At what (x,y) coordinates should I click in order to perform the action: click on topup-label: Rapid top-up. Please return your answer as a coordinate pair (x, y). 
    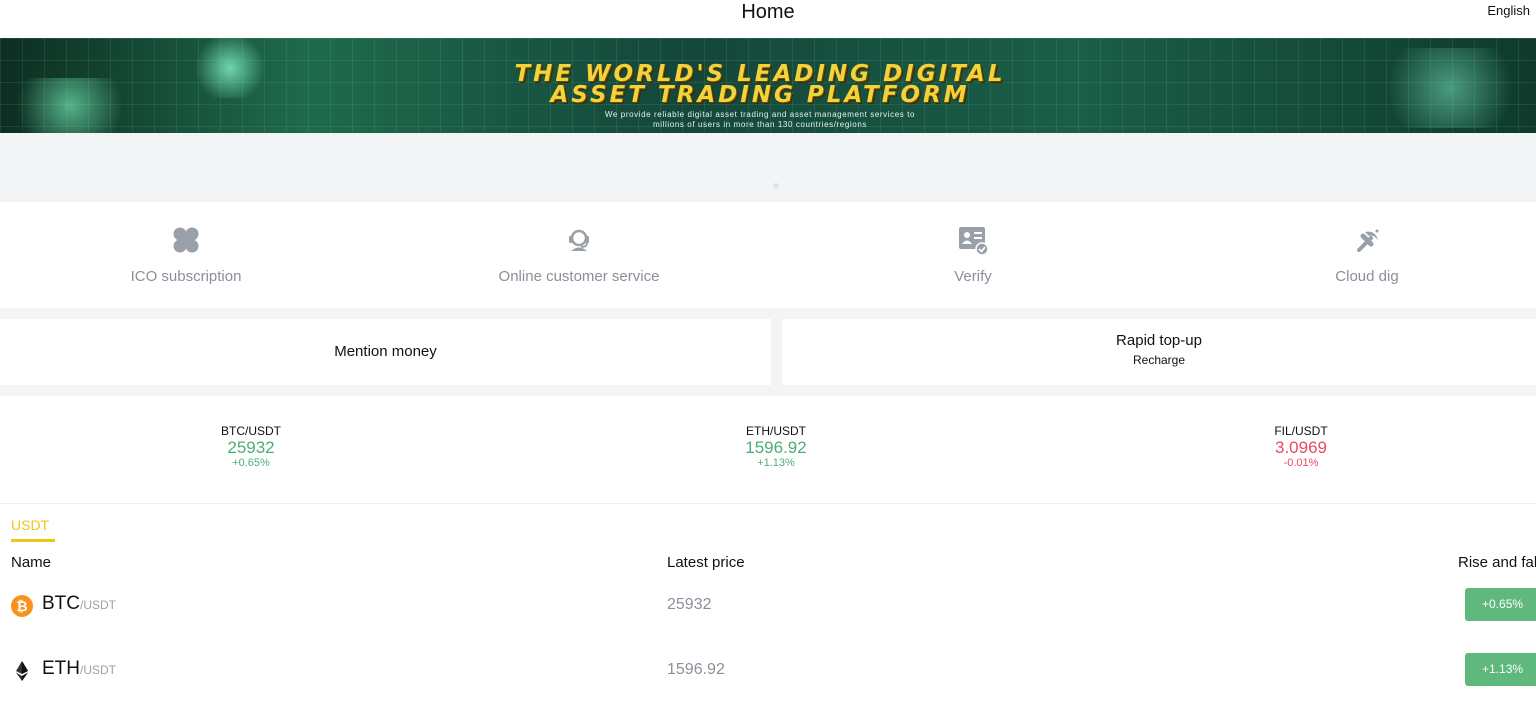
    Looking at the image, I should click on (1159, 340).